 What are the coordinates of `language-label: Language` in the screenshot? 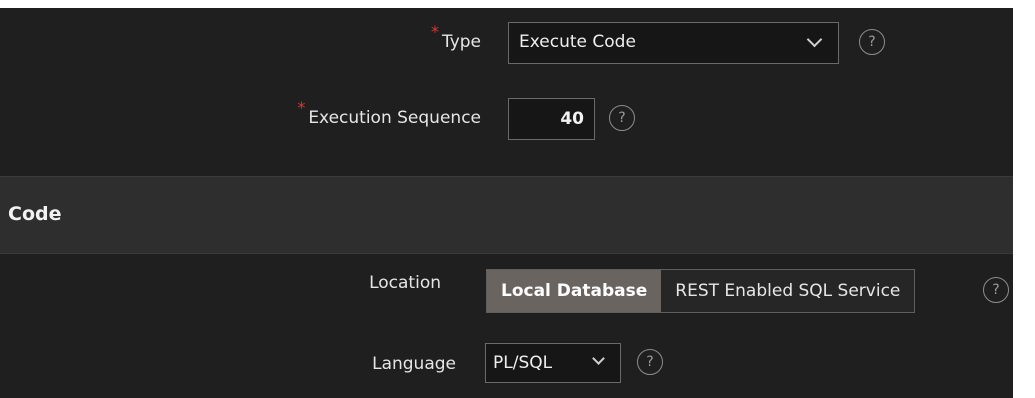 It's located at (414, 364).